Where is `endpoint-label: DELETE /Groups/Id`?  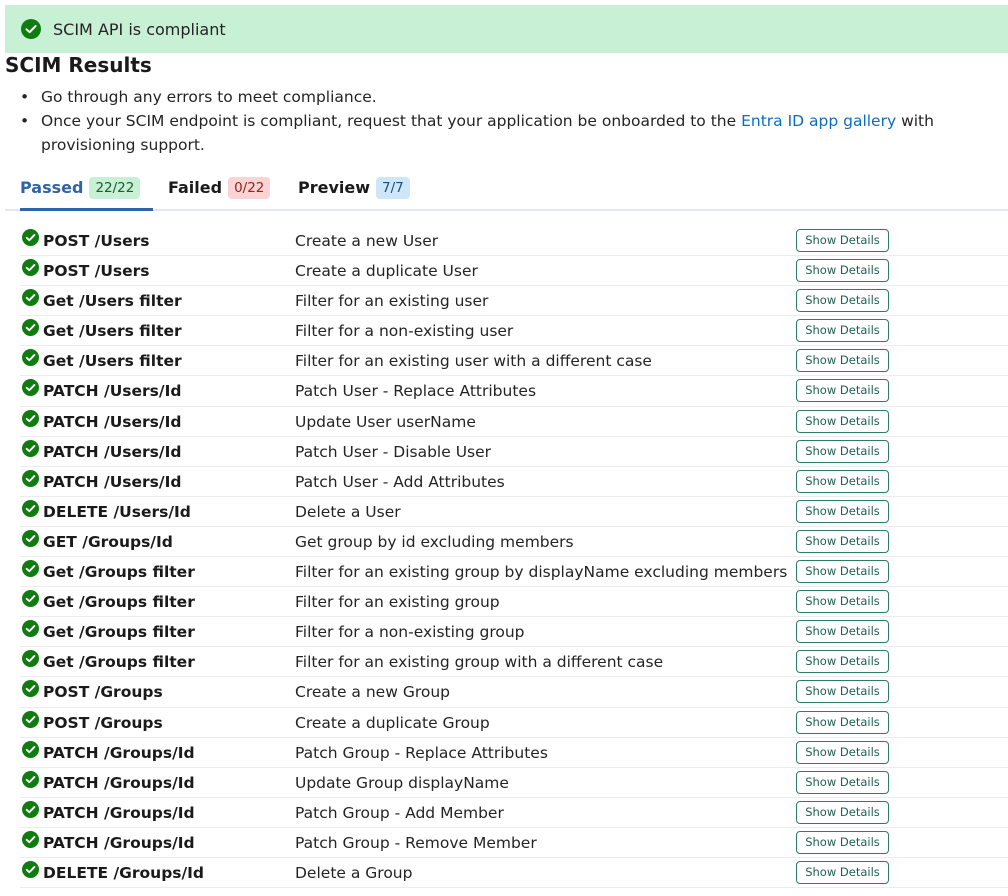 endpoint-label: DELETE /Groups/Id is located at coordinates (124, 872).